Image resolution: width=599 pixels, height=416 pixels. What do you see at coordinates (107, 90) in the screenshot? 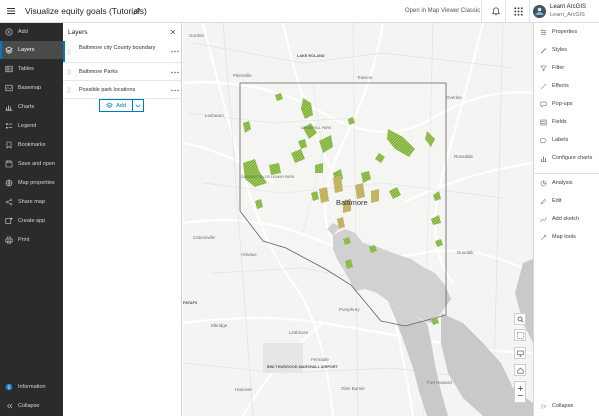
I see `layer-name: Possible park locations` at bounding box center [107, 90].